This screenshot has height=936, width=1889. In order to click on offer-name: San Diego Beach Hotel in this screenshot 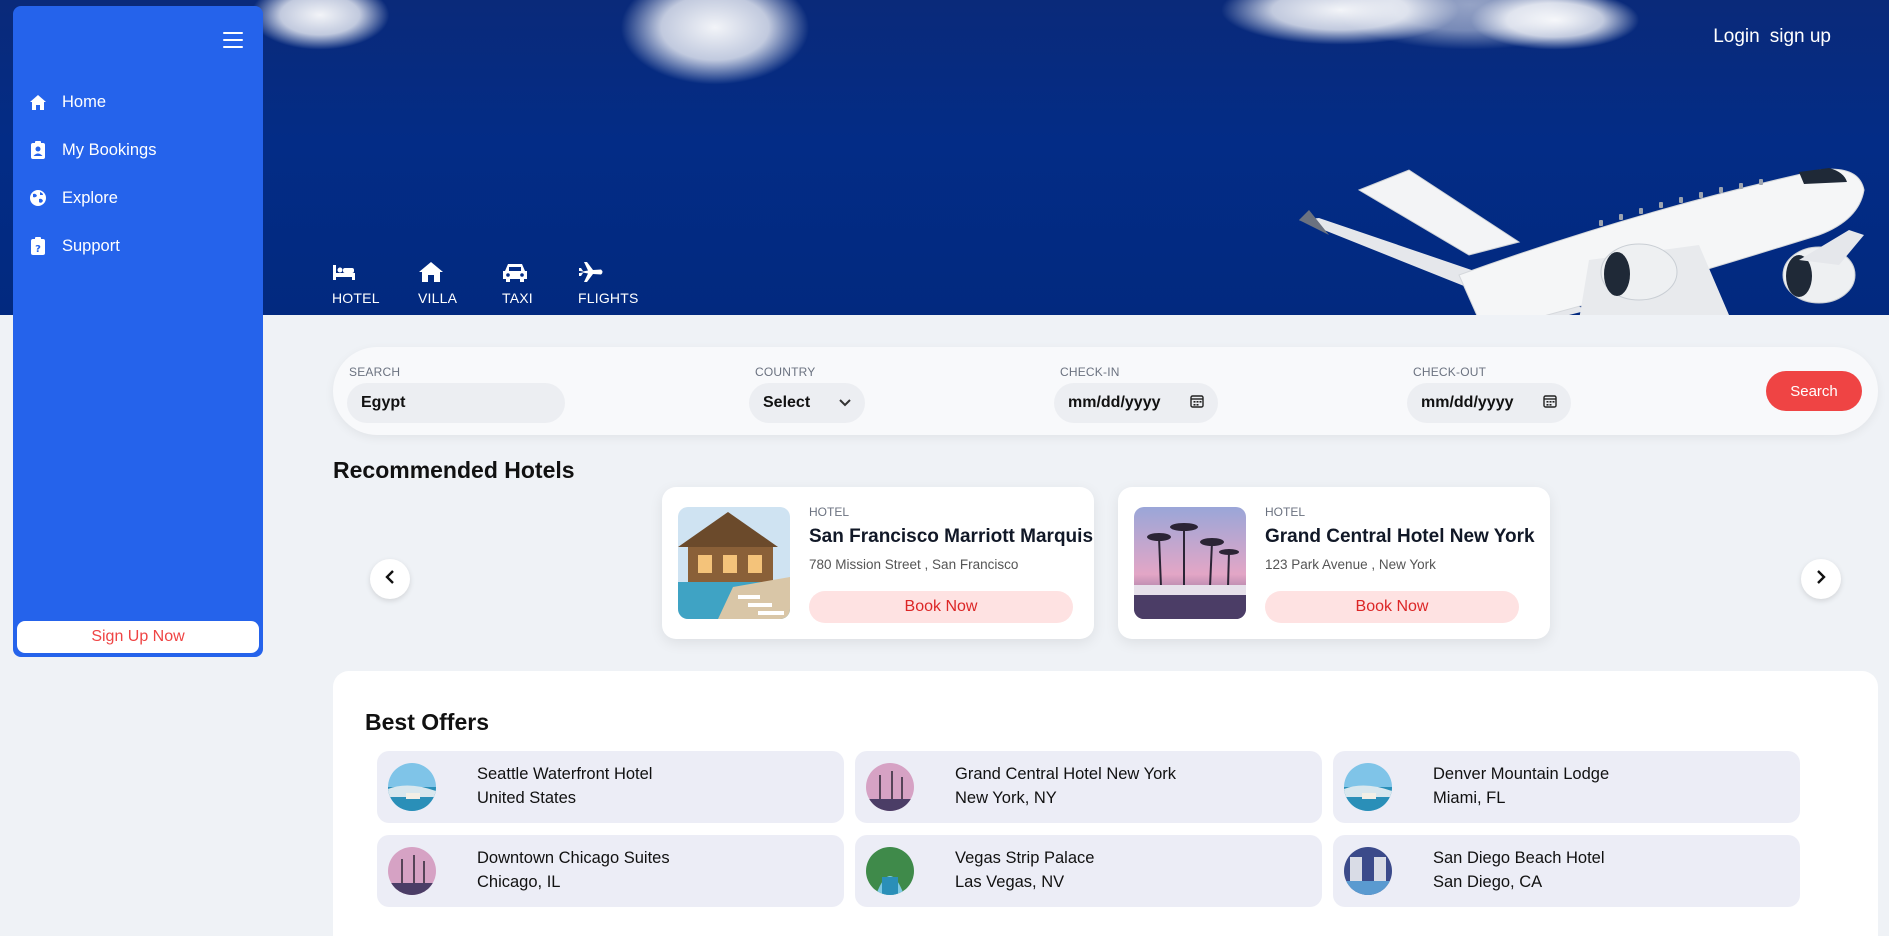, I will do `click(1519, 858)`.